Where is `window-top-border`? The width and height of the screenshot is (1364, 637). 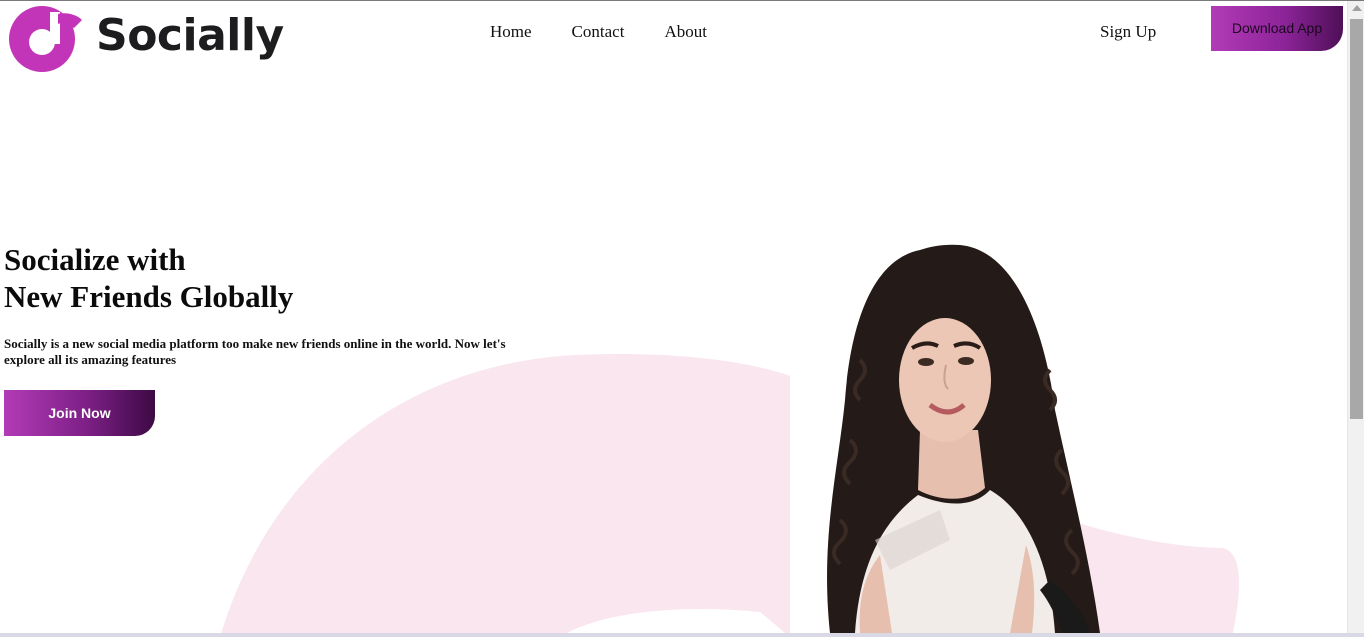 window-top-border is located at coordinates (682, 0).